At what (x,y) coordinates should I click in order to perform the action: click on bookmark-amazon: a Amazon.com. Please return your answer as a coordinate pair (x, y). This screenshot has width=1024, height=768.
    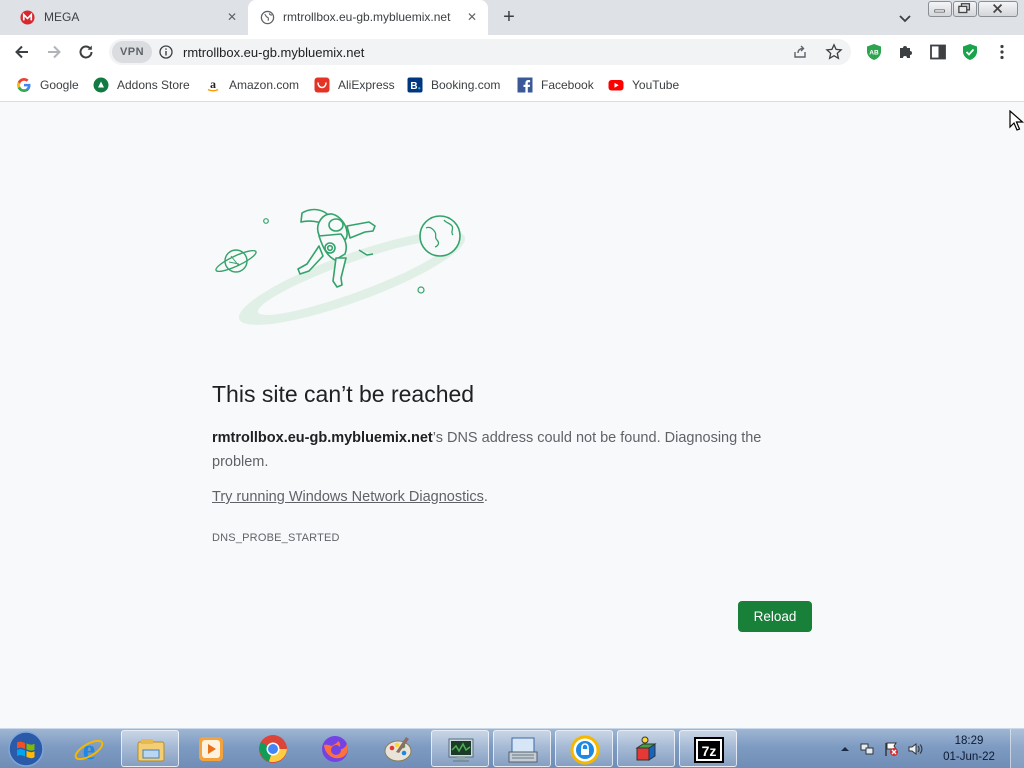
    Looking at the image, I should click on (252, 85).